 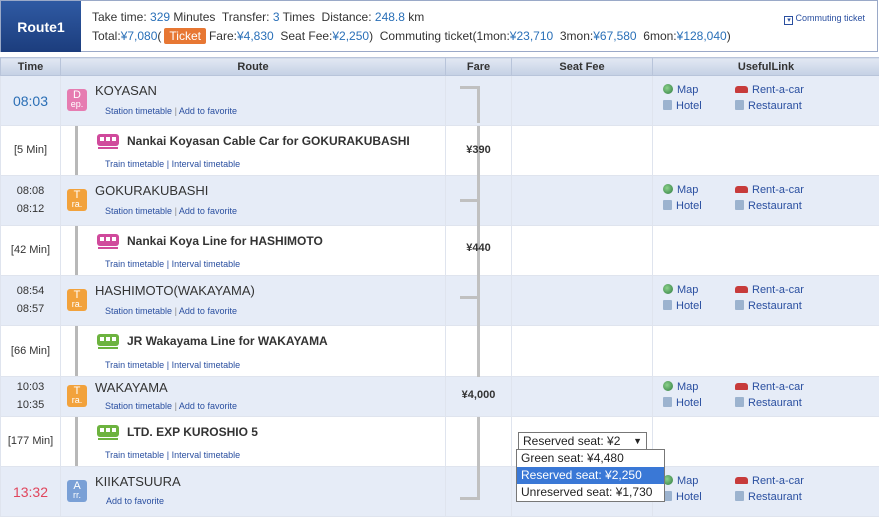 What do you see at coordinates (667, 305) in the screenshot?
I see `hotel-icon` at bounding box center [667, 305].